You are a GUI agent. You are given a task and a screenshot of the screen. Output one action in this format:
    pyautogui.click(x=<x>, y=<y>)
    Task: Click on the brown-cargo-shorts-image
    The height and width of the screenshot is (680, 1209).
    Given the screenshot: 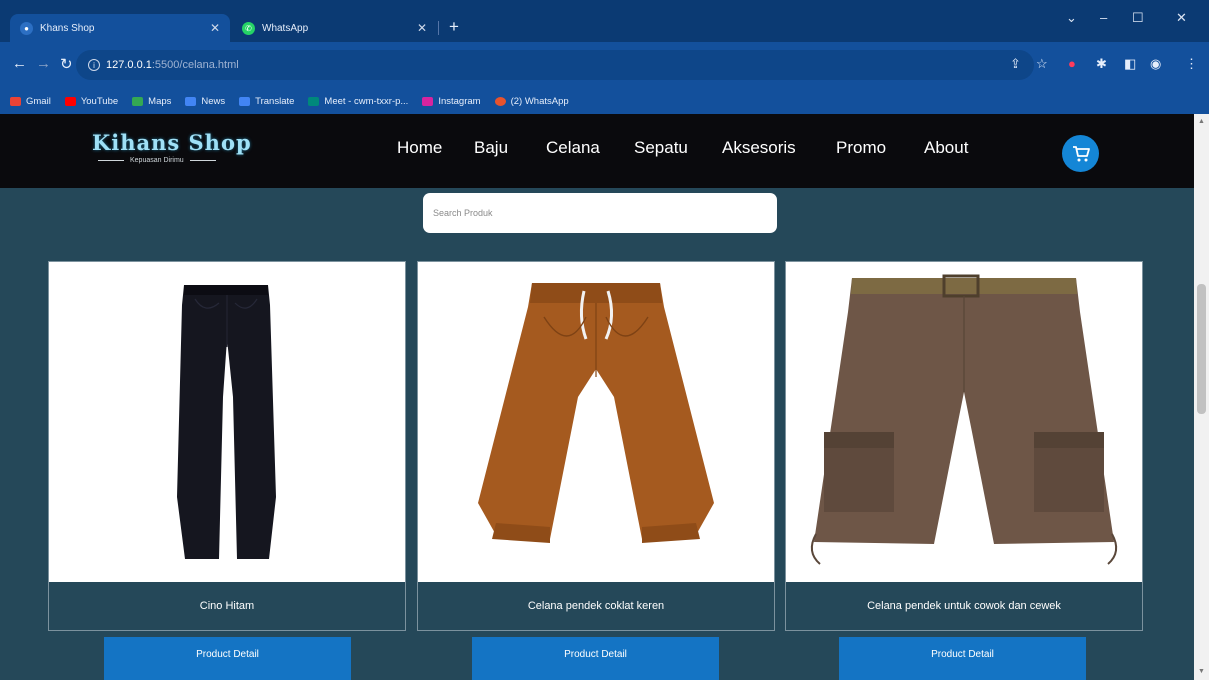 What is the action you would take?
    pyautogui.click(x=964, y=419)
    